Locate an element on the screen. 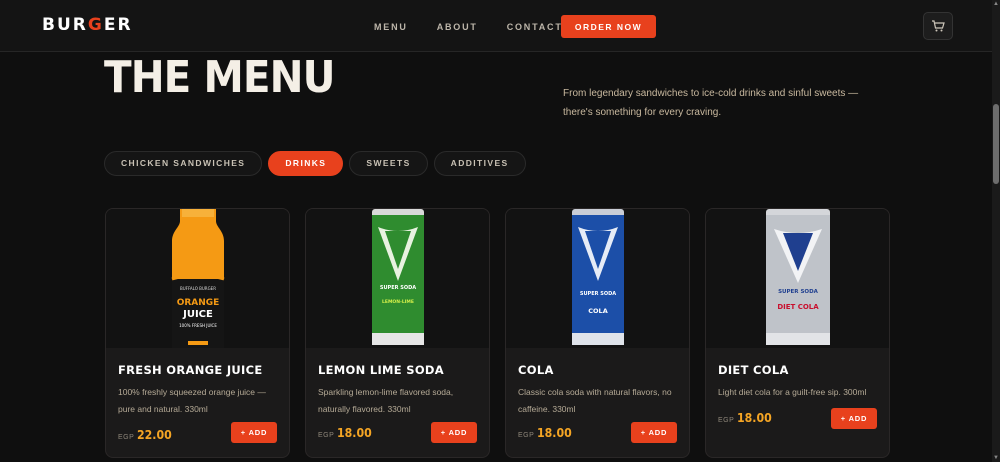  item-price: EGP 22.00 is located at coordinates (147, 434).